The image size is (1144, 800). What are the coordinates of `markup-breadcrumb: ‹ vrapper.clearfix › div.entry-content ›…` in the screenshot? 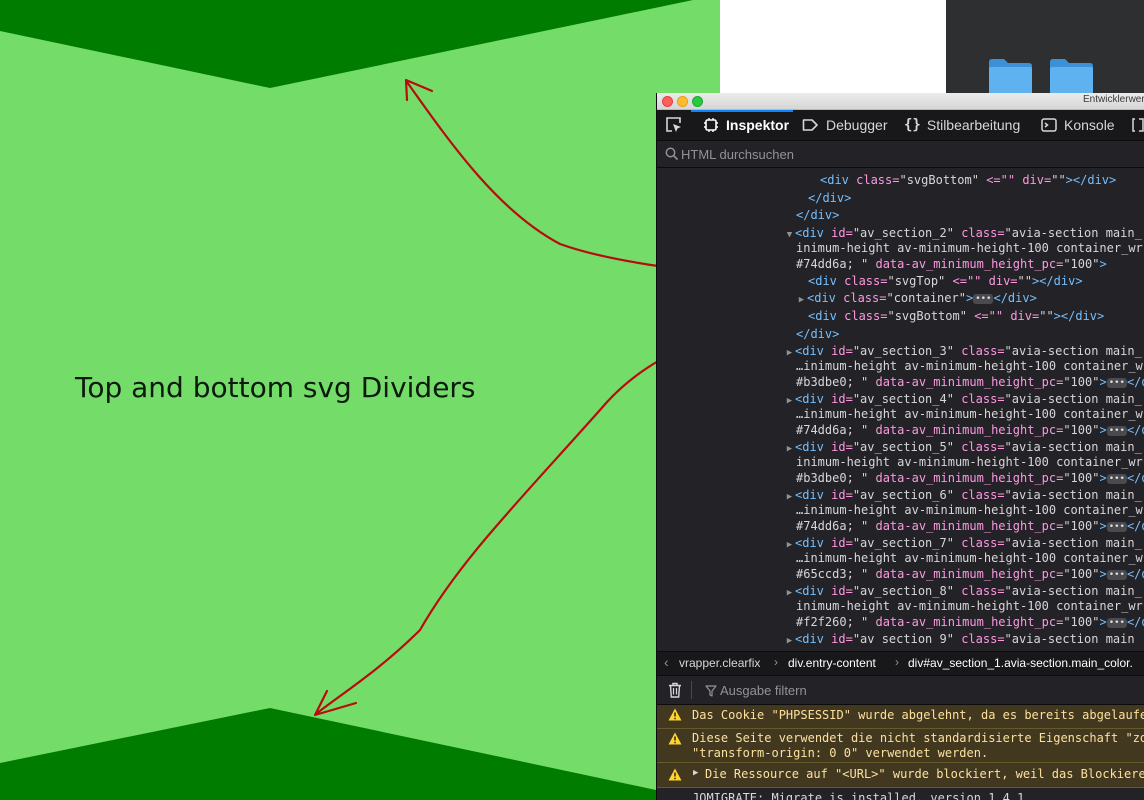 It's located at (900, 663).